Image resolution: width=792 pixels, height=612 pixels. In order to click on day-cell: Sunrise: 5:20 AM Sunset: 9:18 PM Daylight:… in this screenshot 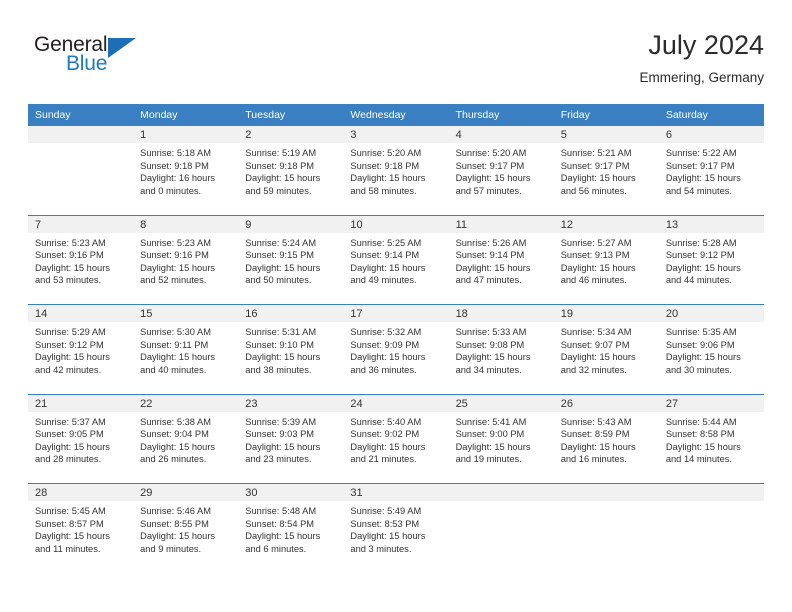, I will do `click(396, 179)`.